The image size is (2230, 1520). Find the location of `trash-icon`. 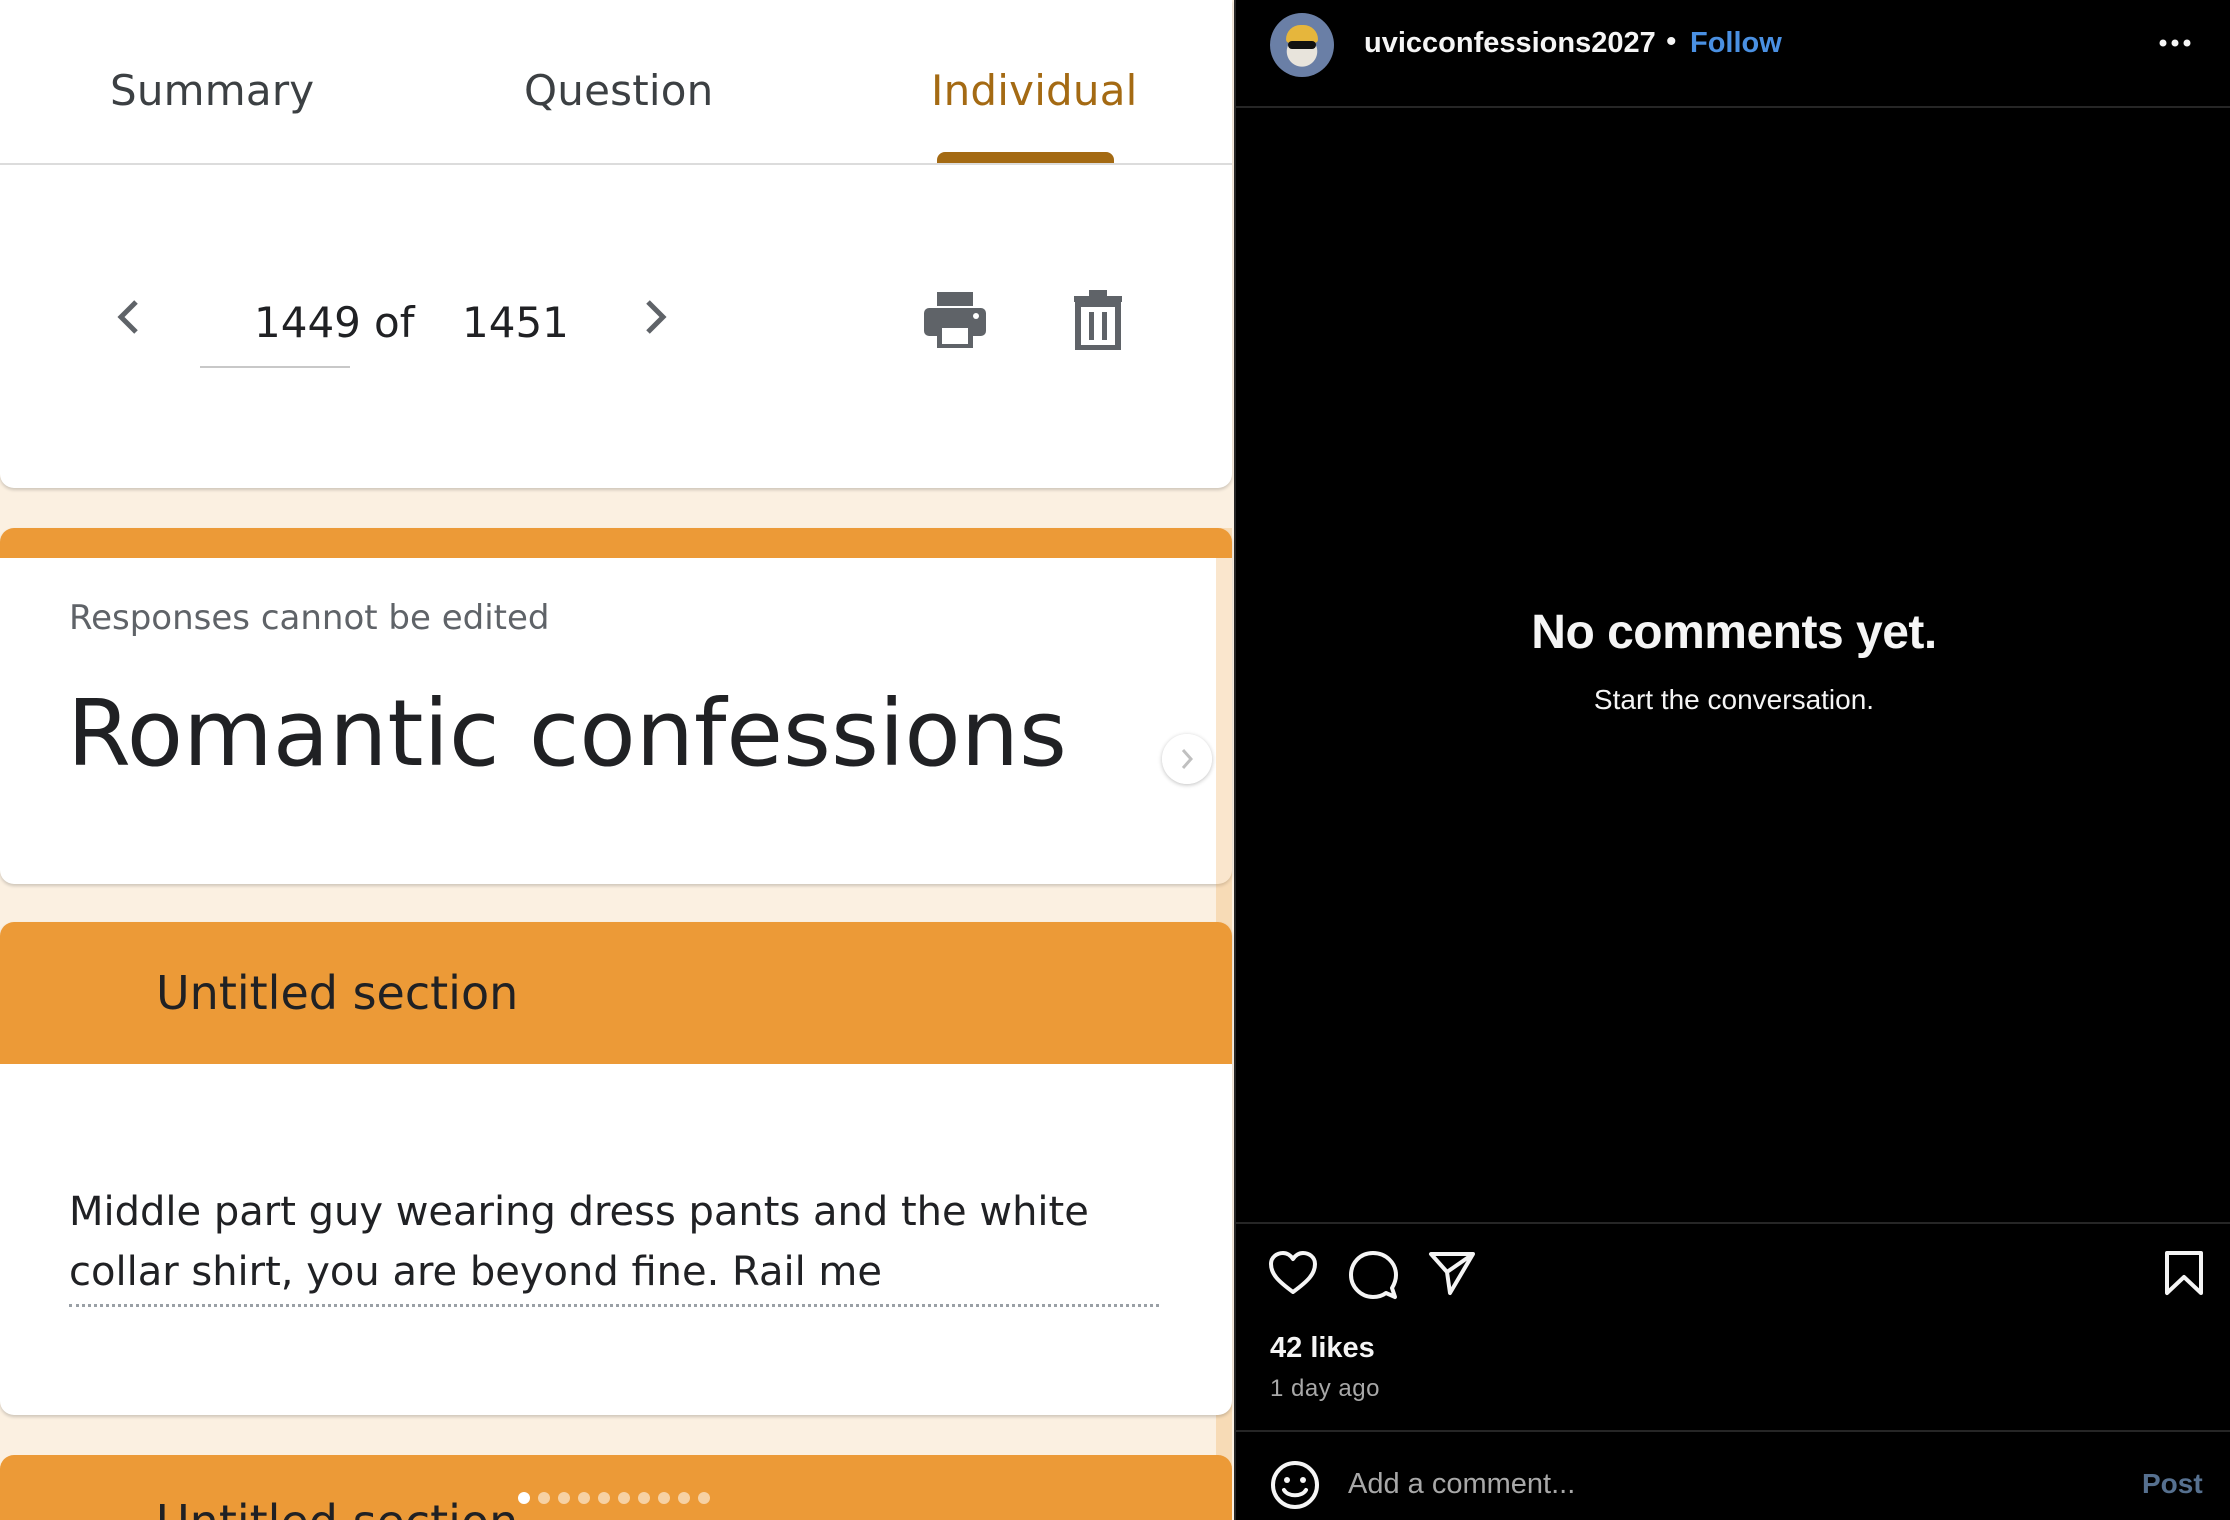

trash-icon is located at coordinates (1098, 320).